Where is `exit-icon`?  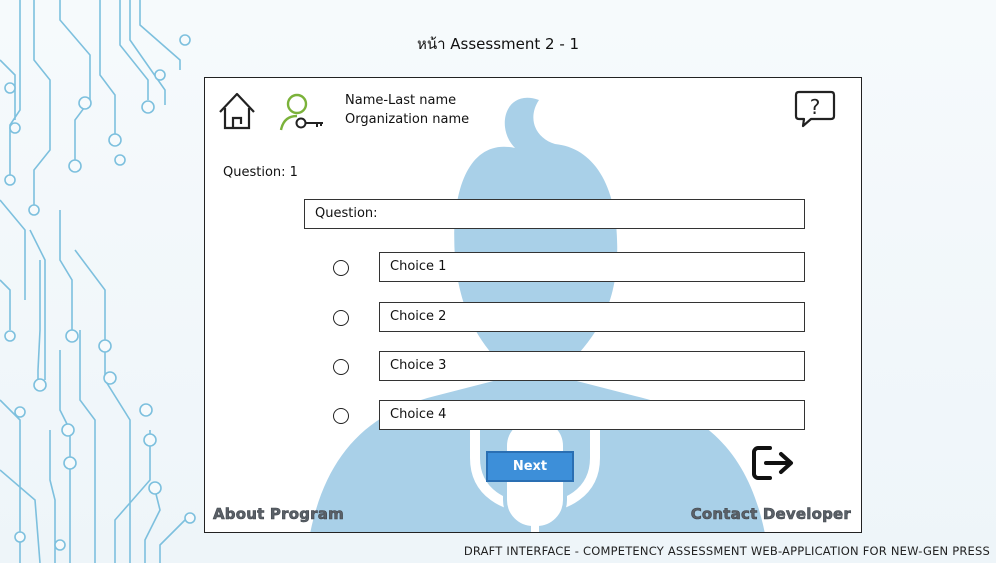
exit-icon is located at coordinates (772, 463).